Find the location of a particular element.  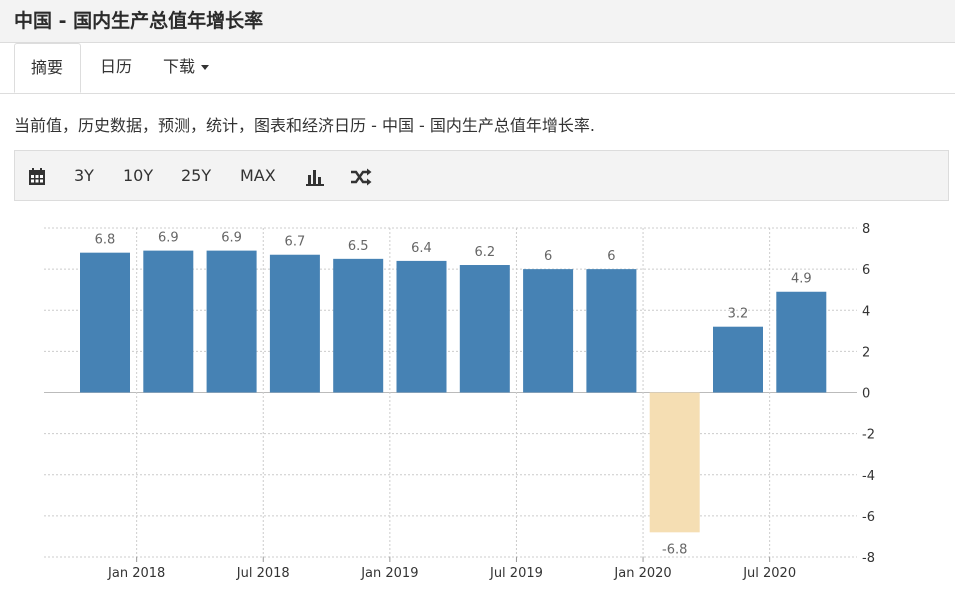

y-tick-label: 2 is located at coordinates (866, 352).